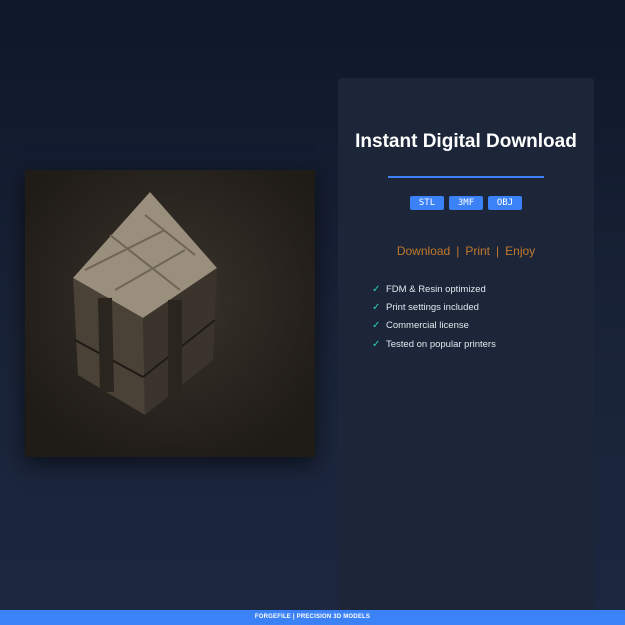 The width and height of the screenshot is (625, 625). What do you see at coordinates (423, 251) in the screenshot?
I see `tagline-download: Download` at bounding box center [423, 251].